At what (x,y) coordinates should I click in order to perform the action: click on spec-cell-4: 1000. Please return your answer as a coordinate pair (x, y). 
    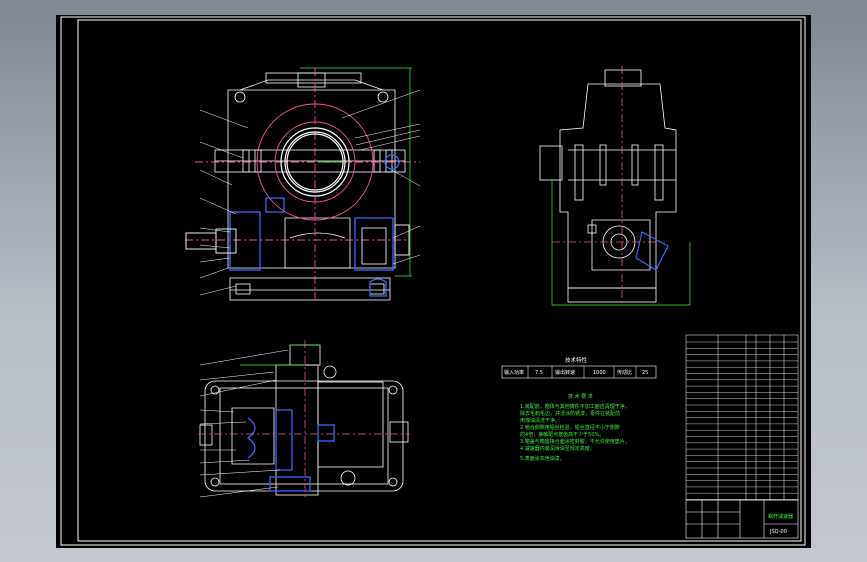
    Looking at the image, I should click on (599, 373).